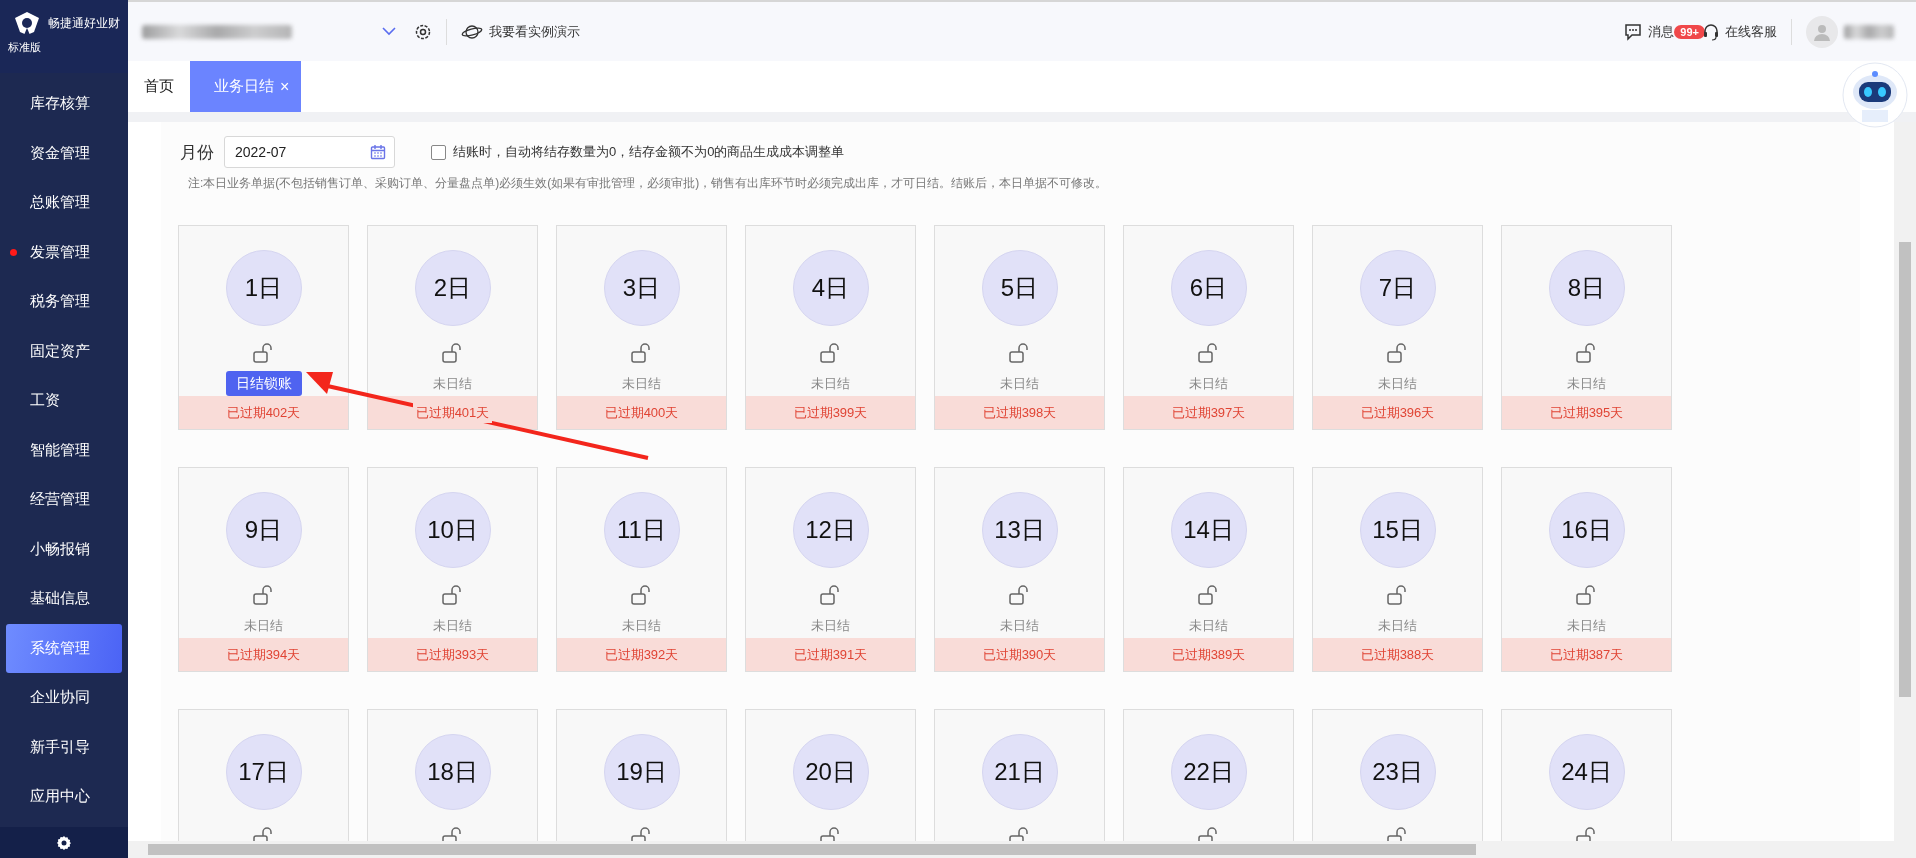  What do you see at coordinates (1019, 569) in the screenshot?
I see `day-card: 13日 未日结 已过期390天` at bounding box center [1019, 569].